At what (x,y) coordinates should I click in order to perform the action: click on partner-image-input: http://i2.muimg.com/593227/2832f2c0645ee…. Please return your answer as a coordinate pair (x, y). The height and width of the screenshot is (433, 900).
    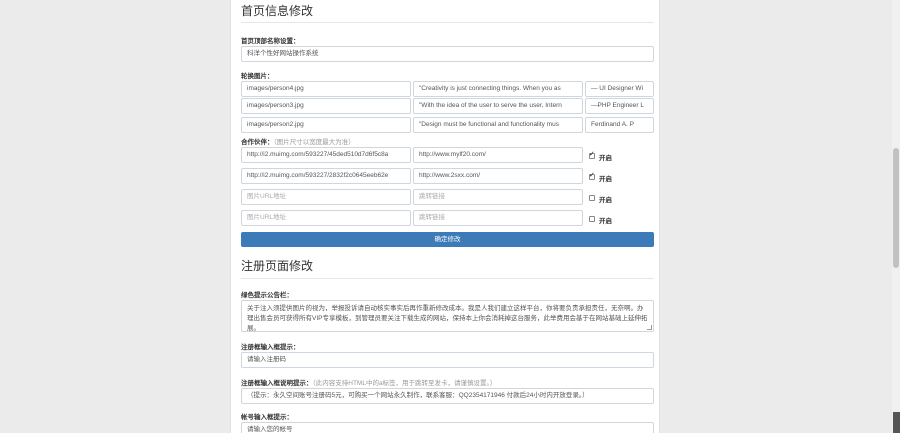
    Looking at the image, I should click on (326, 176).